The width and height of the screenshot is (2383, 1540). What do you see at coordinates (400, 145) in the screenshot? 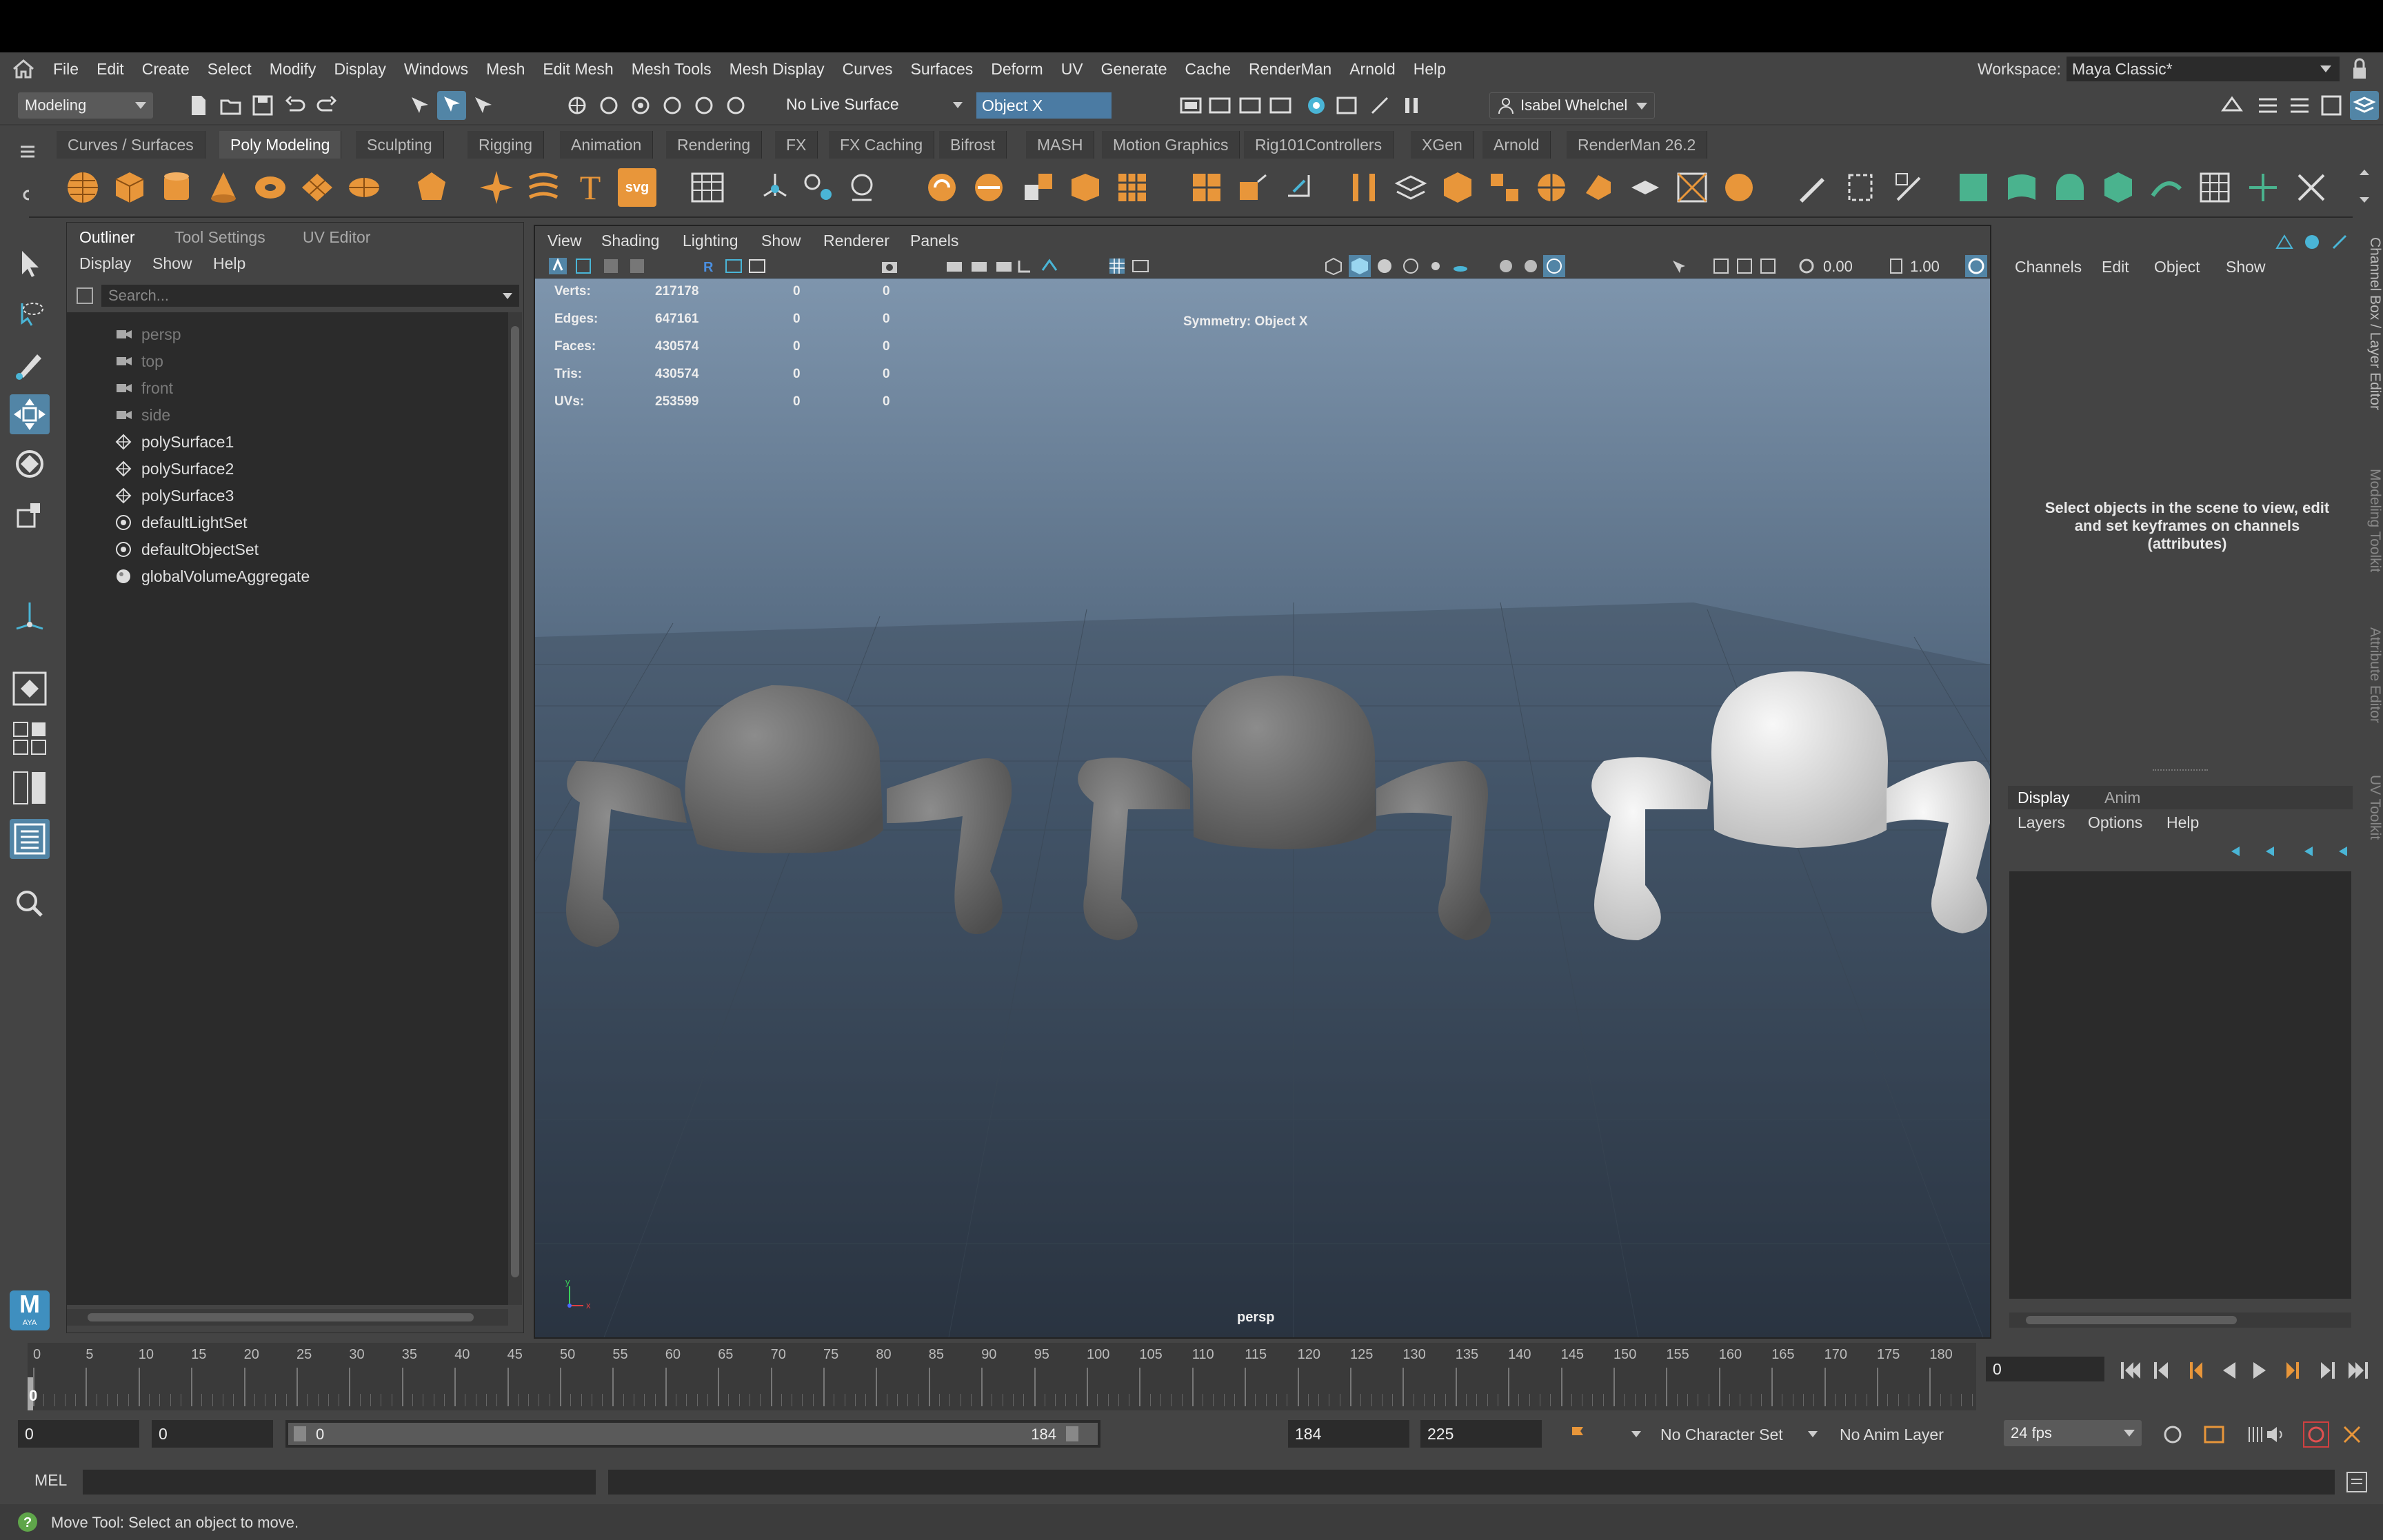
I see `shelf-tab-sculpting: Sculpting` at bounding box center [400, 145].